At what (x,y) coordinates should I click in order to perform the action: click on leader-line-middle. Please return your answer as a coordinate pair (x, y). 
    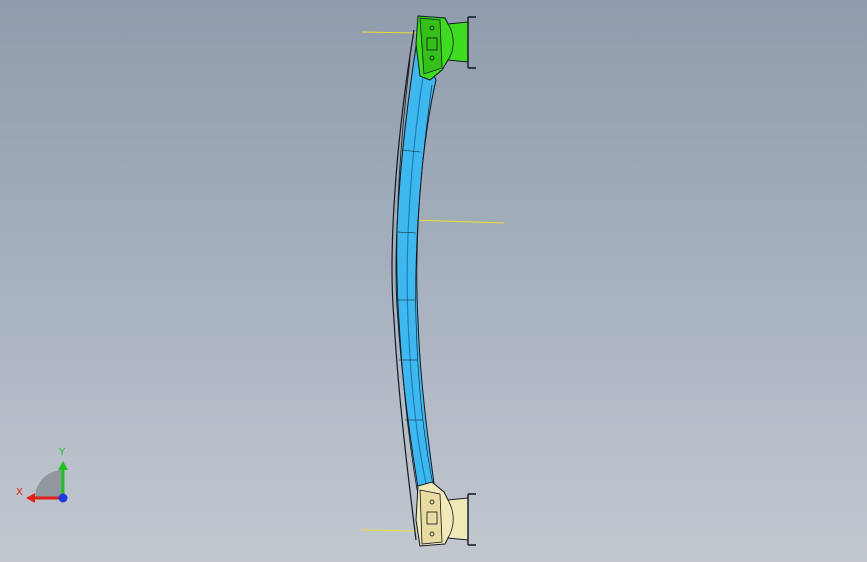
    Looking at the image, I should click on (458, 221).